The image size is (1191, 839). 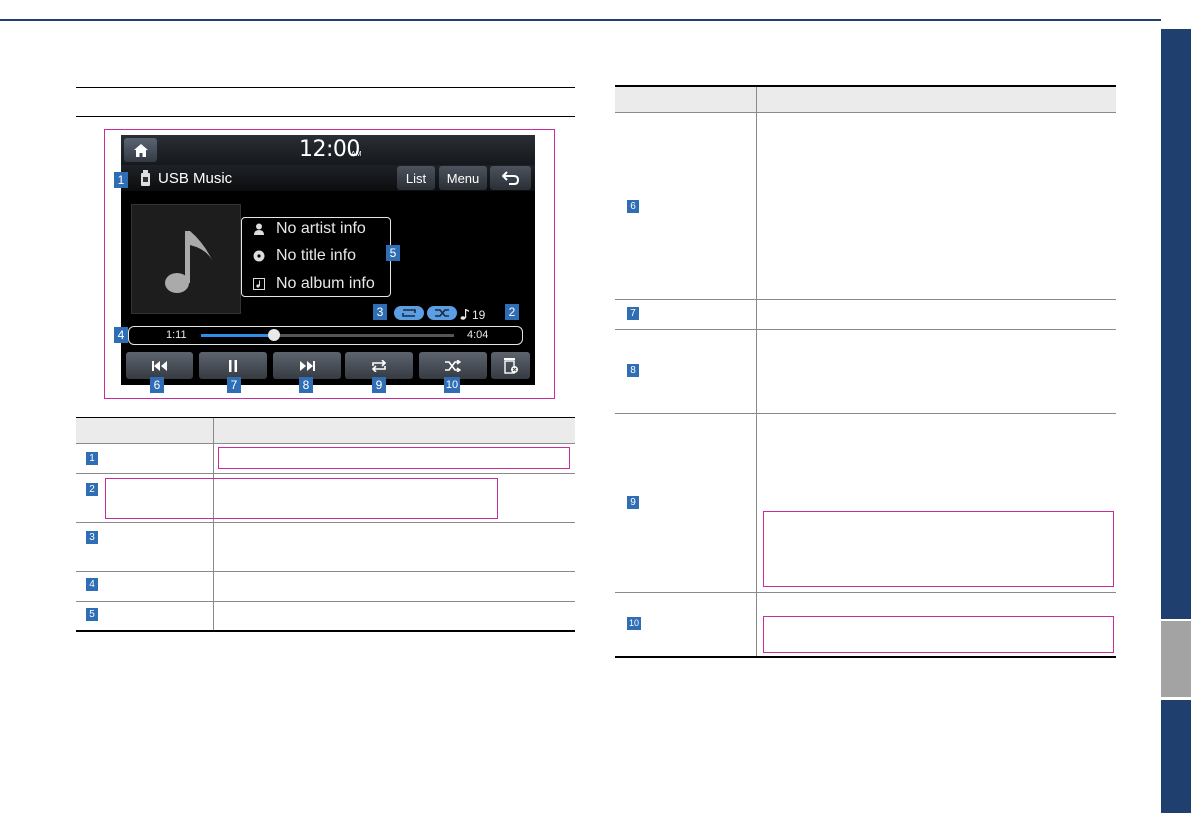 What do you see at coordinates (1176, 659) in the screenshot?
I see `side-tab-current` at bounding box center [1176, 659].